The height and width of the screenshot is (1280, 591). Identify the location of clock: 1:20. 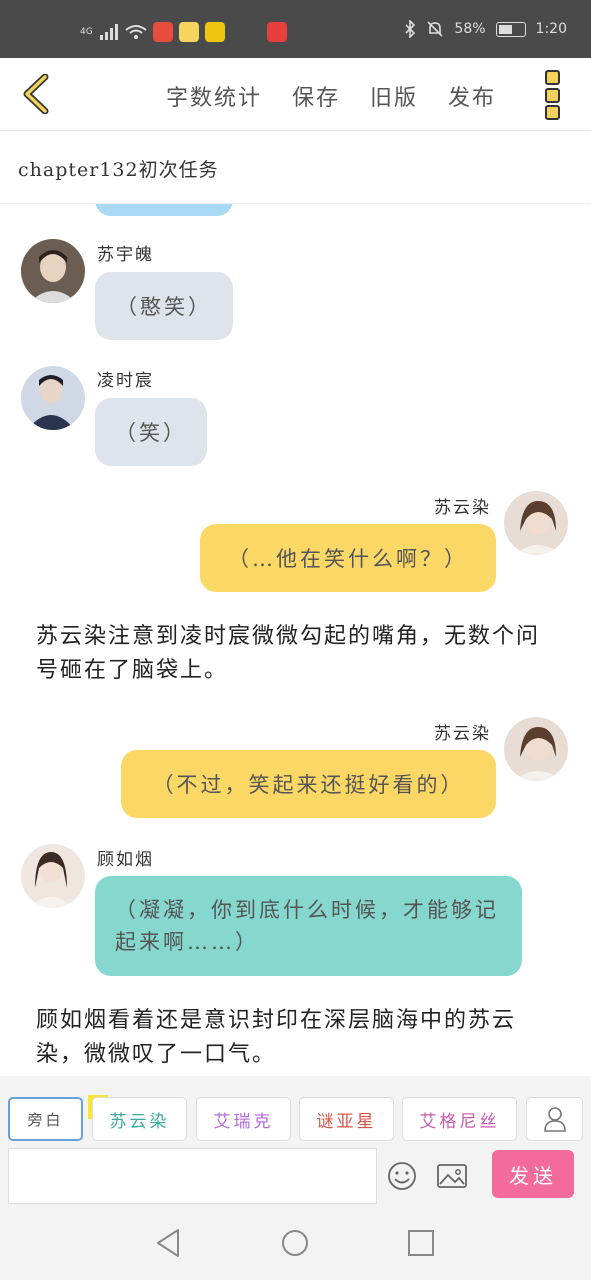
(551, 29).